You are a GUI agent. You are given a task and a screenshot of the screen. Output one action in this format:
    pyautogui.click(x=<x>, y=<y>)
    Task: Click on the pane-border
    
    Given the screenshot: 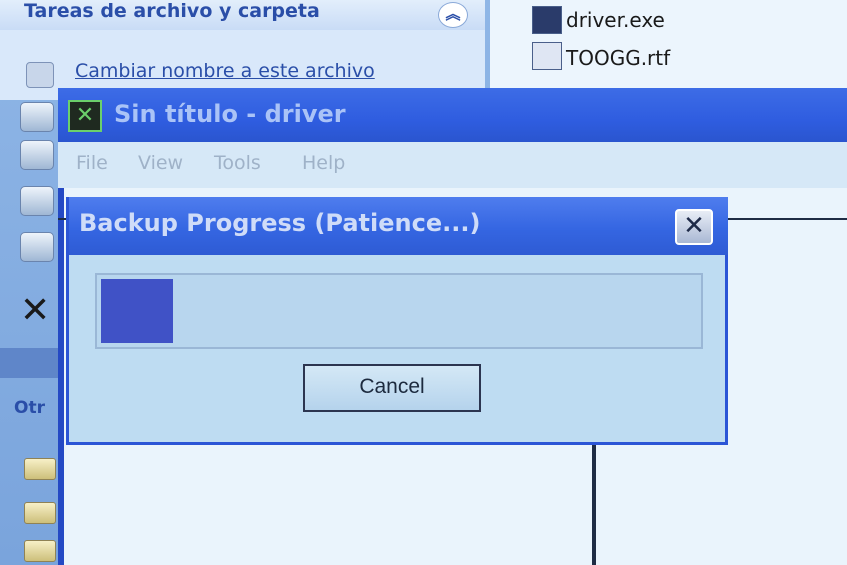 What is the action you would take?
    pyautogui.click(x=61, y=376)
    